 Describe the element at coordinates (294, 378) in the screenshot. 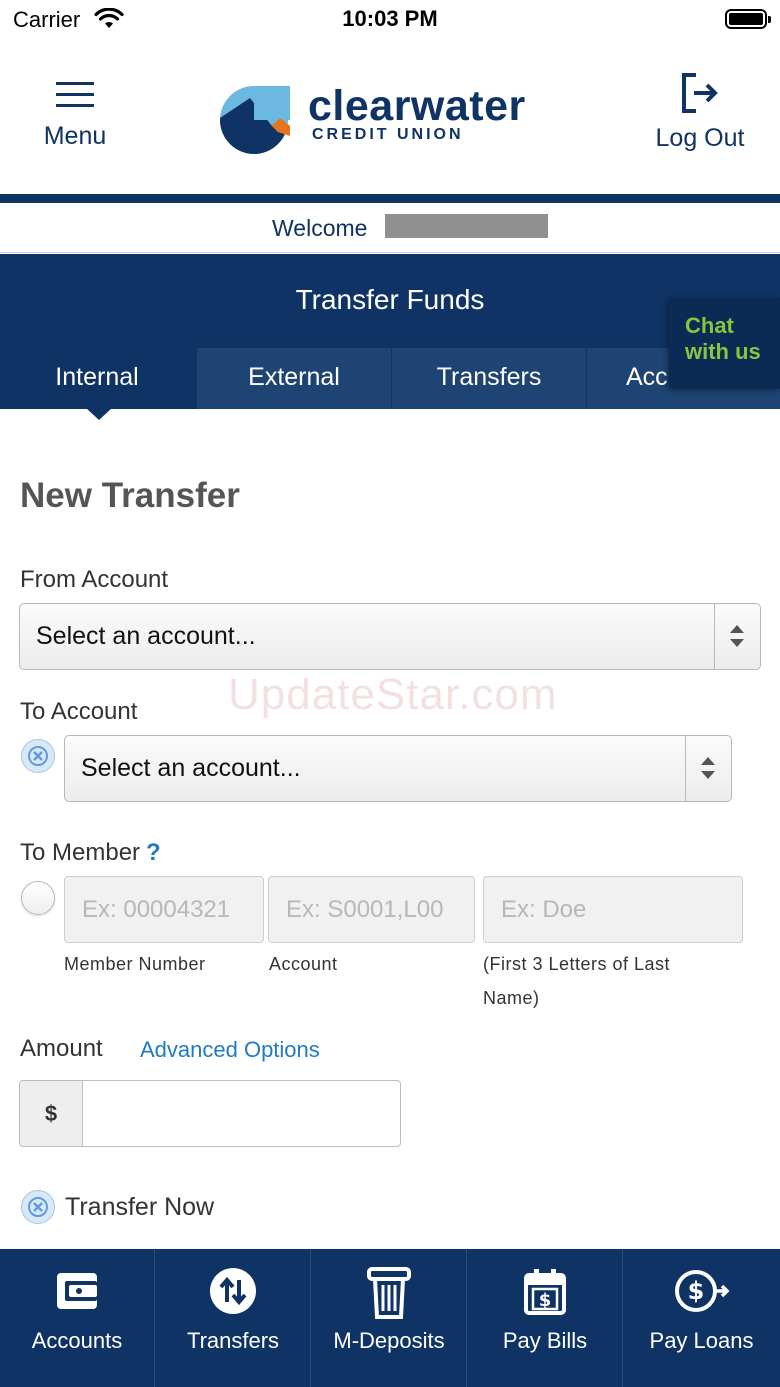

I see `tab-external: External` at that location.